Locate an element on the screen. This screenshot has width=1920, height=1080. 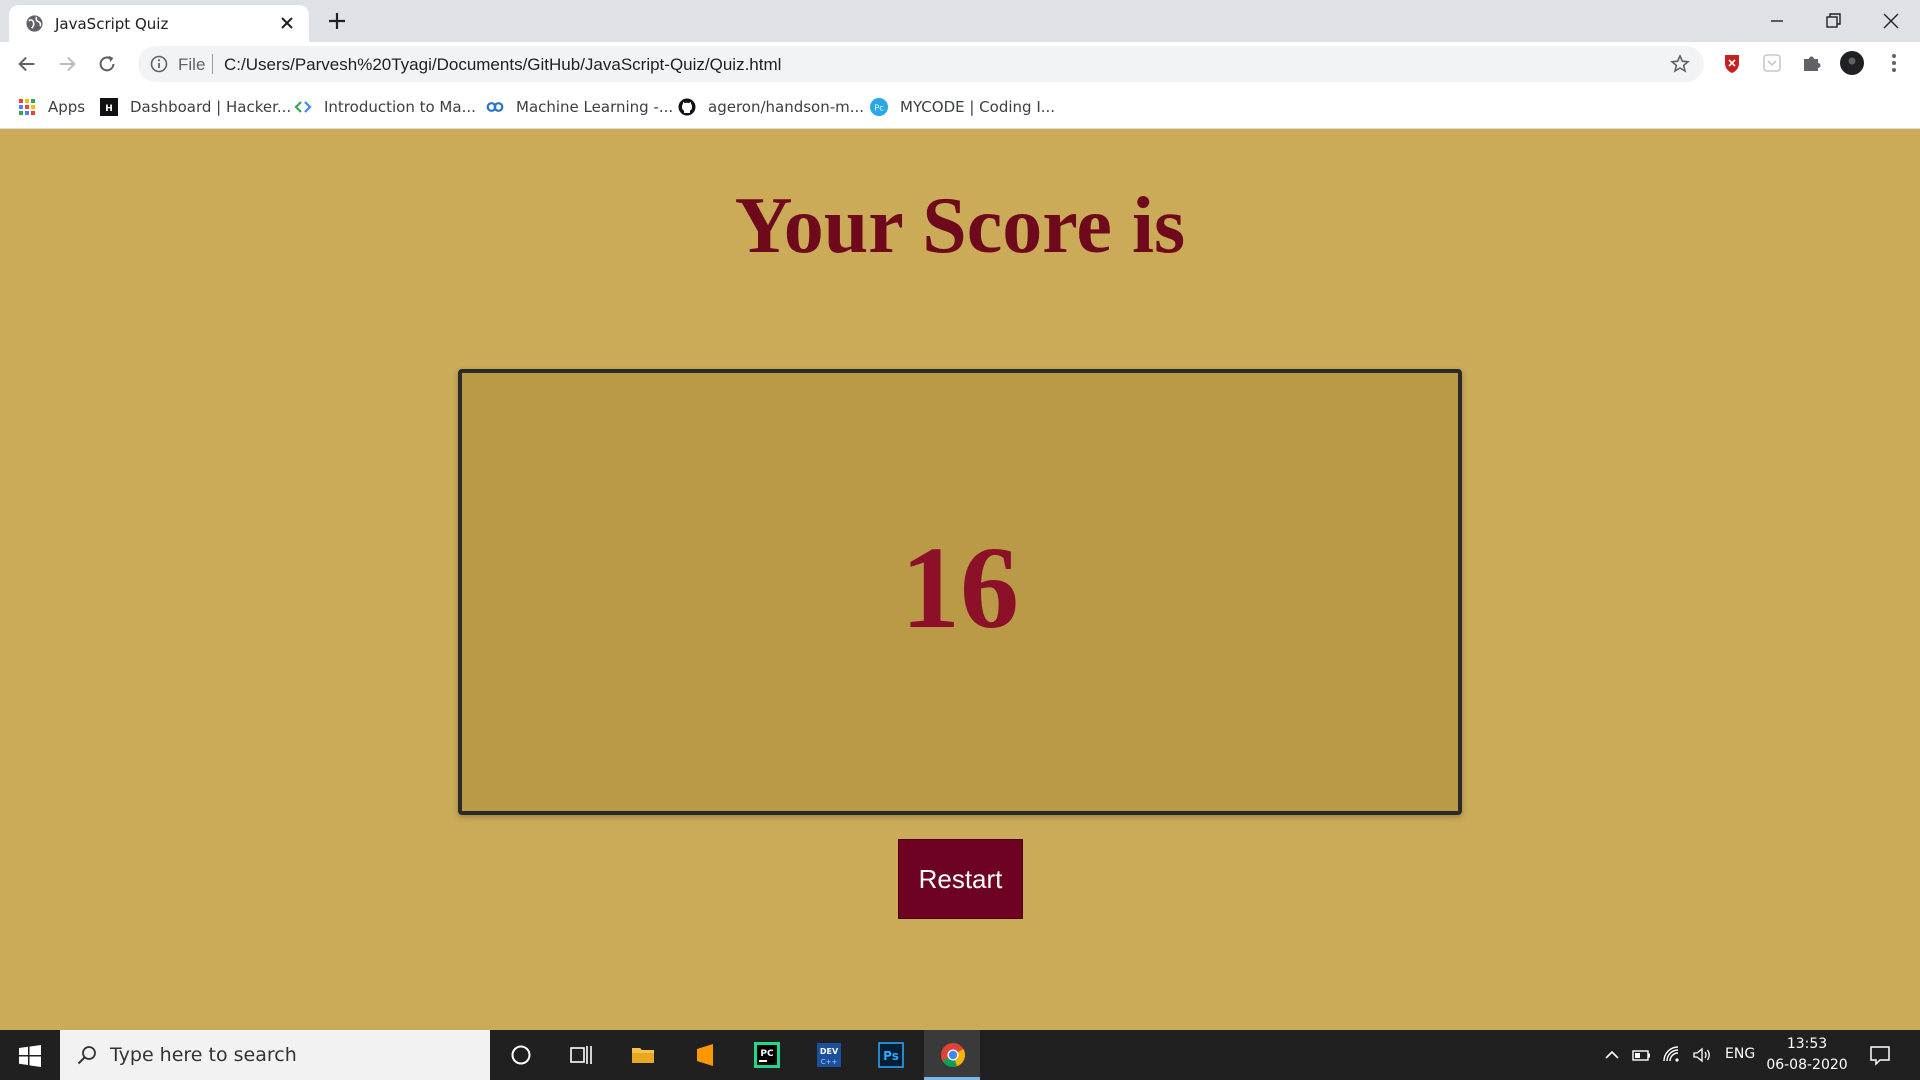
menu-kebab-icon is located at coordinates (1894, 63).